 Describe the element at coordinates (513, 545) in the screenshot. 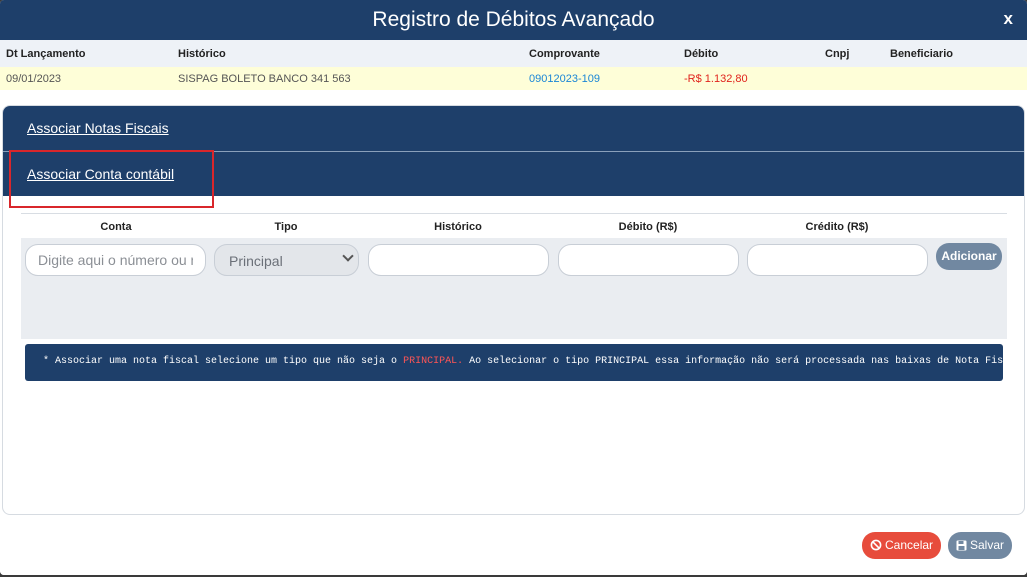

I see `modal-footer: Cancelar Salvar` at that location.